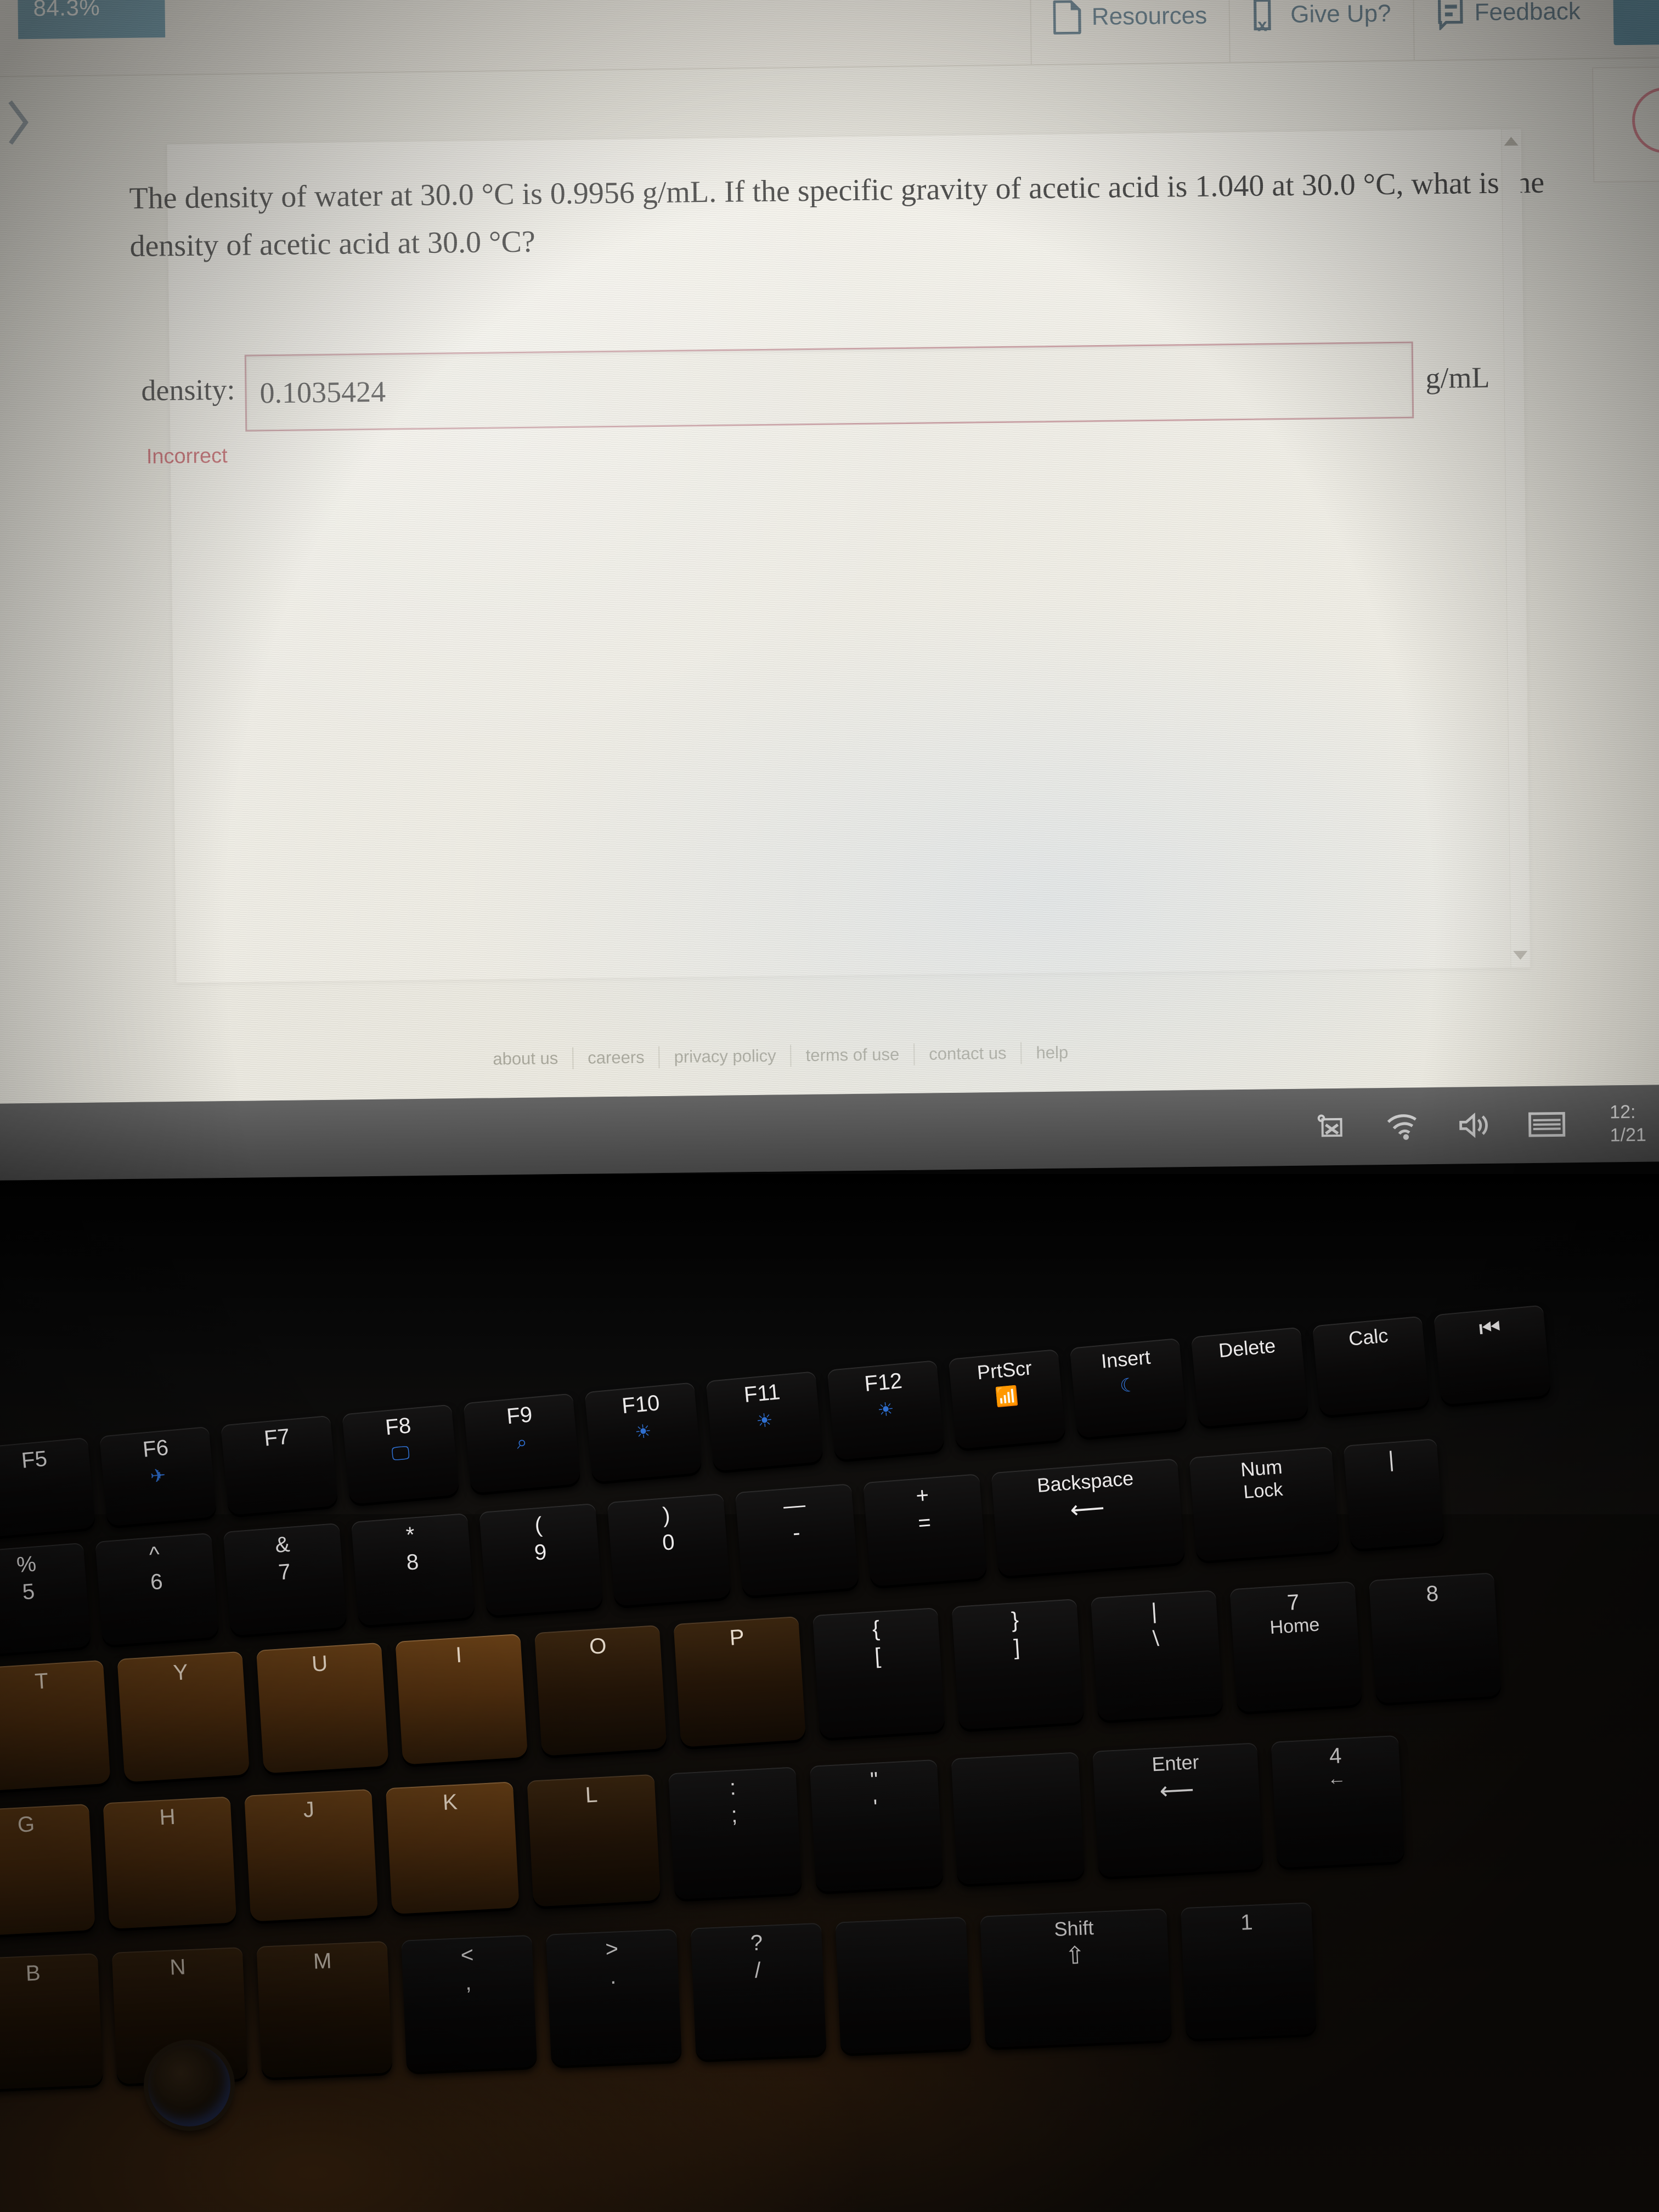  I want to click on key-calc: Calc, so click(1371, 1366).